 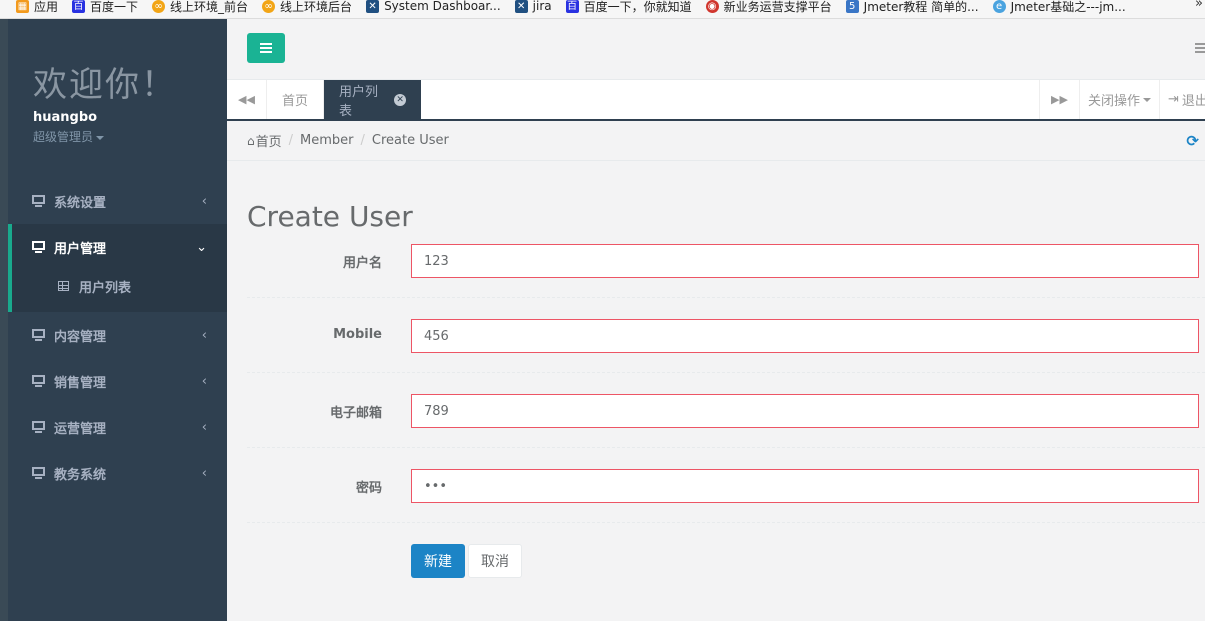 I want to click on sidebar-item-operations-management: 运营管理 ‹, so click(x=117, y=427).